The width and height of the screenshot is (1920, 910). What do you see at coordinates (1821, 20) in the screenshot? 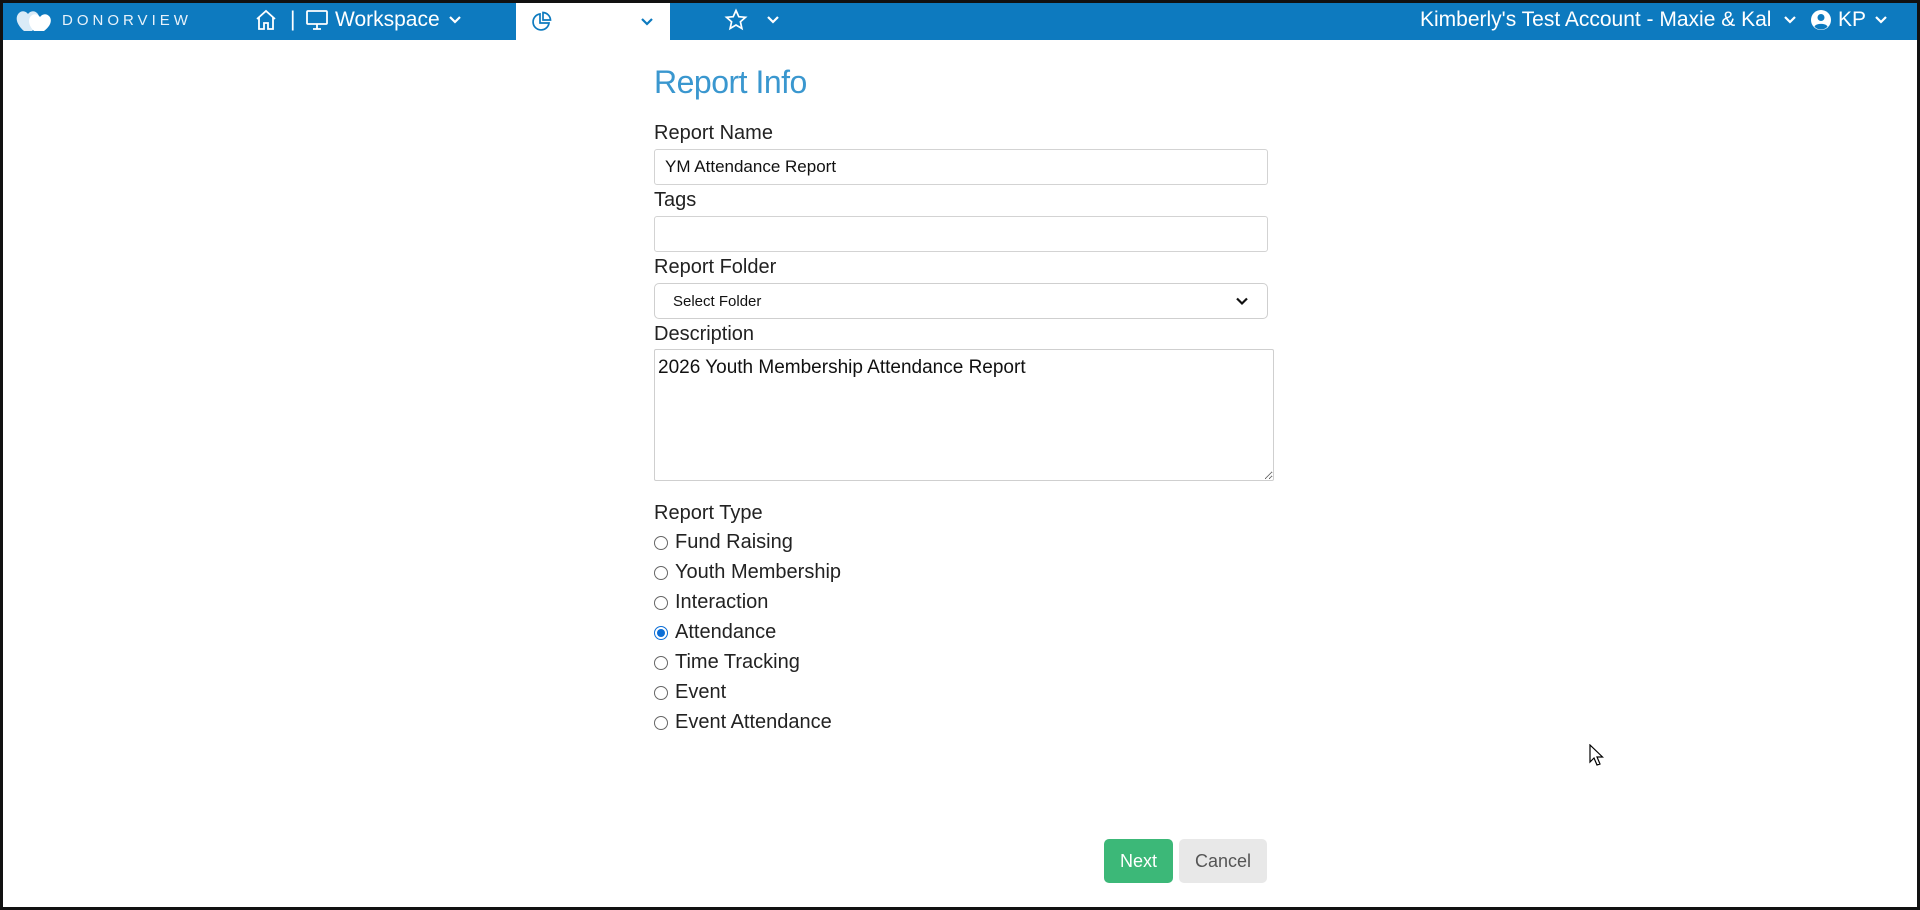
I see `user-circle-icon` at bounding box center [1821, 20].